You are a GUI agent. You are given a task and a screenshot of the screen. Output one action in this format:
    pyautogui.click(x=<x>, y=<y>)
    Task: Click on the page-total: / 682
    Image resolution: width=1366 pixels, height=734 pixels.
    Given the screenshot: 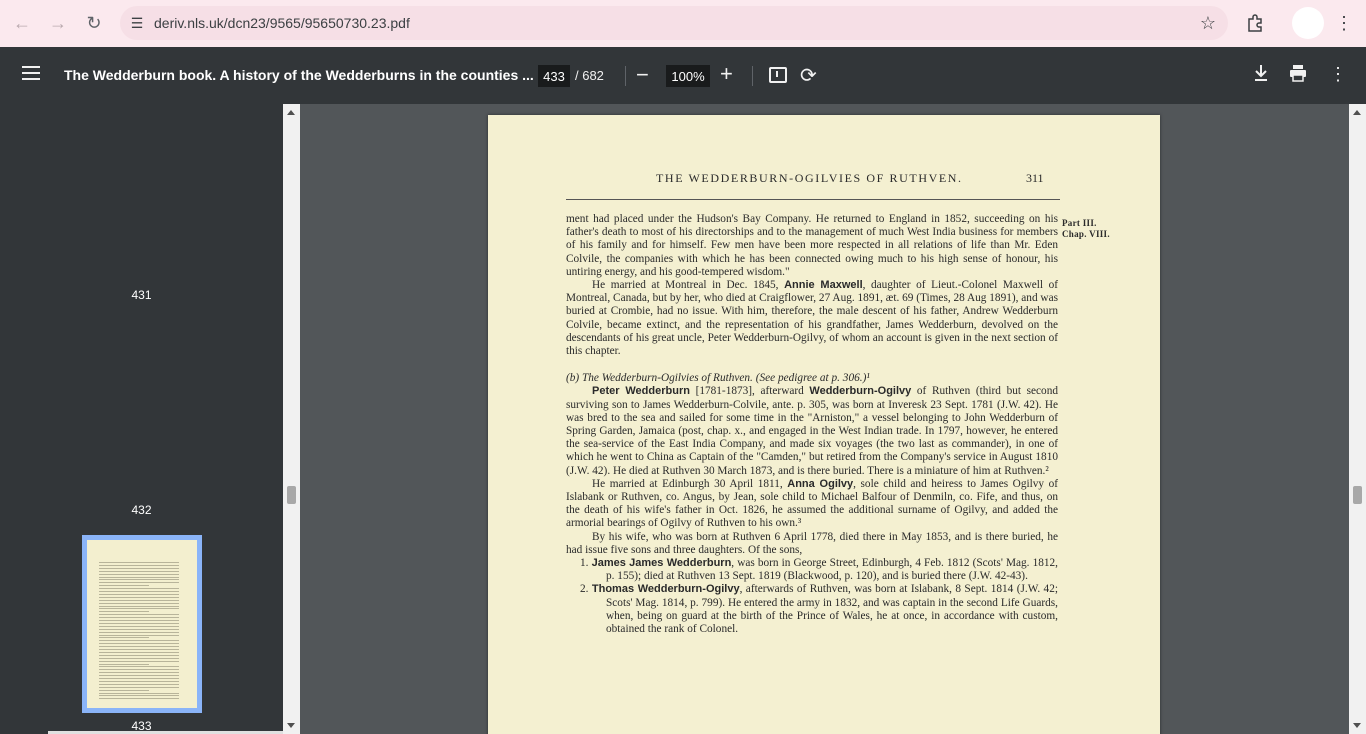 What is the action you would take?
    pyautogui.click(x=589, y=75)
    